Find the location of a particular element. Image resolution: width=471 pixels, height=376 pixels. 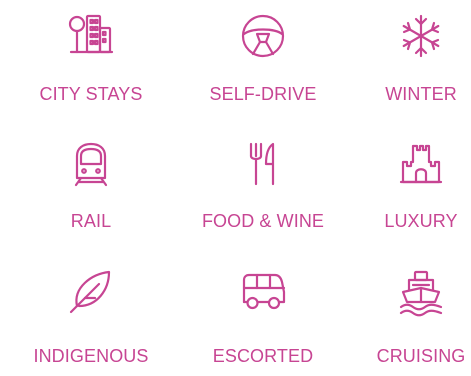

category-label: RAIL is located at coordinates (91, 221).